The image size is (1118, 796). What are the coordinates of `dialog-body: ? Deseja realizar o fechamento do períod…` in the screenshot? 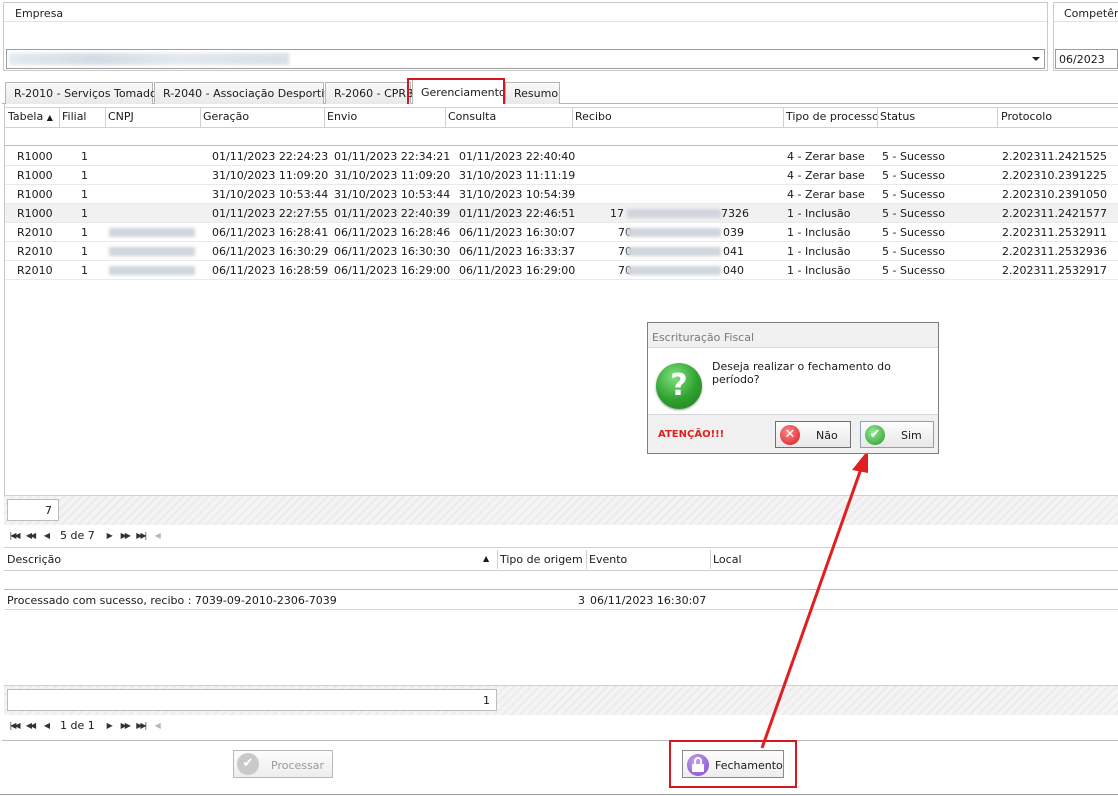 It's located at (793, 381).